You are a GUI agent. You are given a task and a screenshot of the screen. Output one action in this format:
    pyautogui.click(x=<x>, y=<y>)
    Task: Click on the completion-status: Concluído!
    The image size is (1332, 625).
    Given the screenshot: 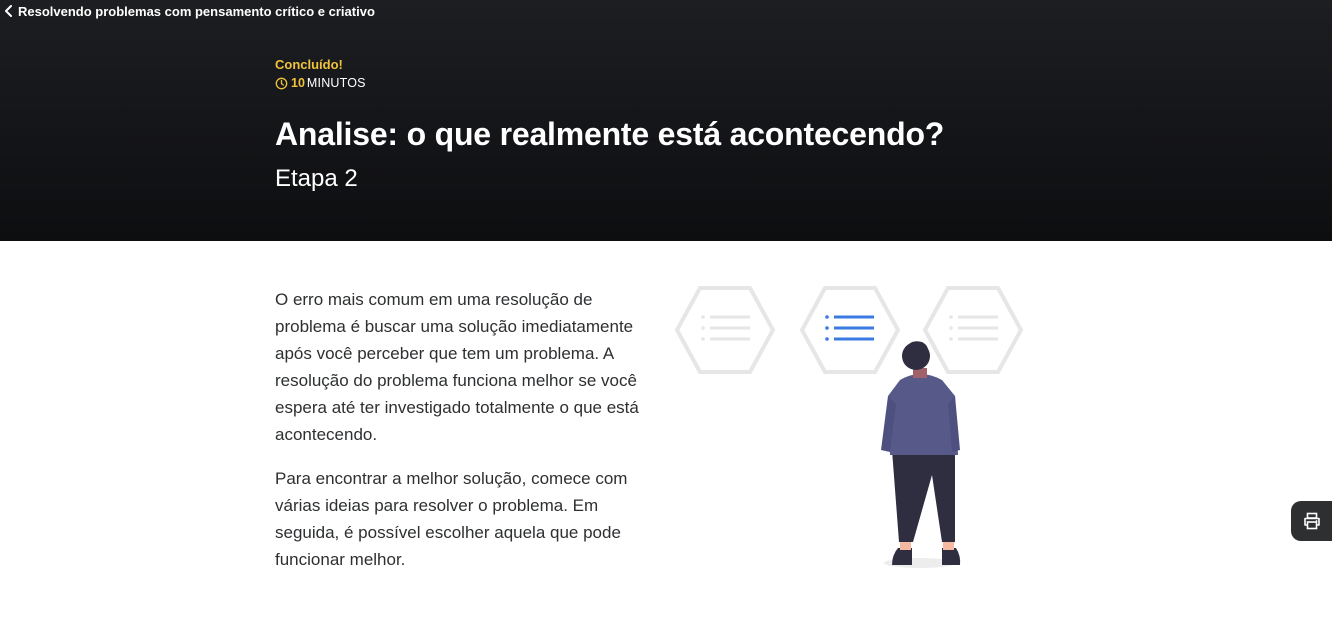 What is the action you would take?
    pyautogui.click(x=309, y=64)
    